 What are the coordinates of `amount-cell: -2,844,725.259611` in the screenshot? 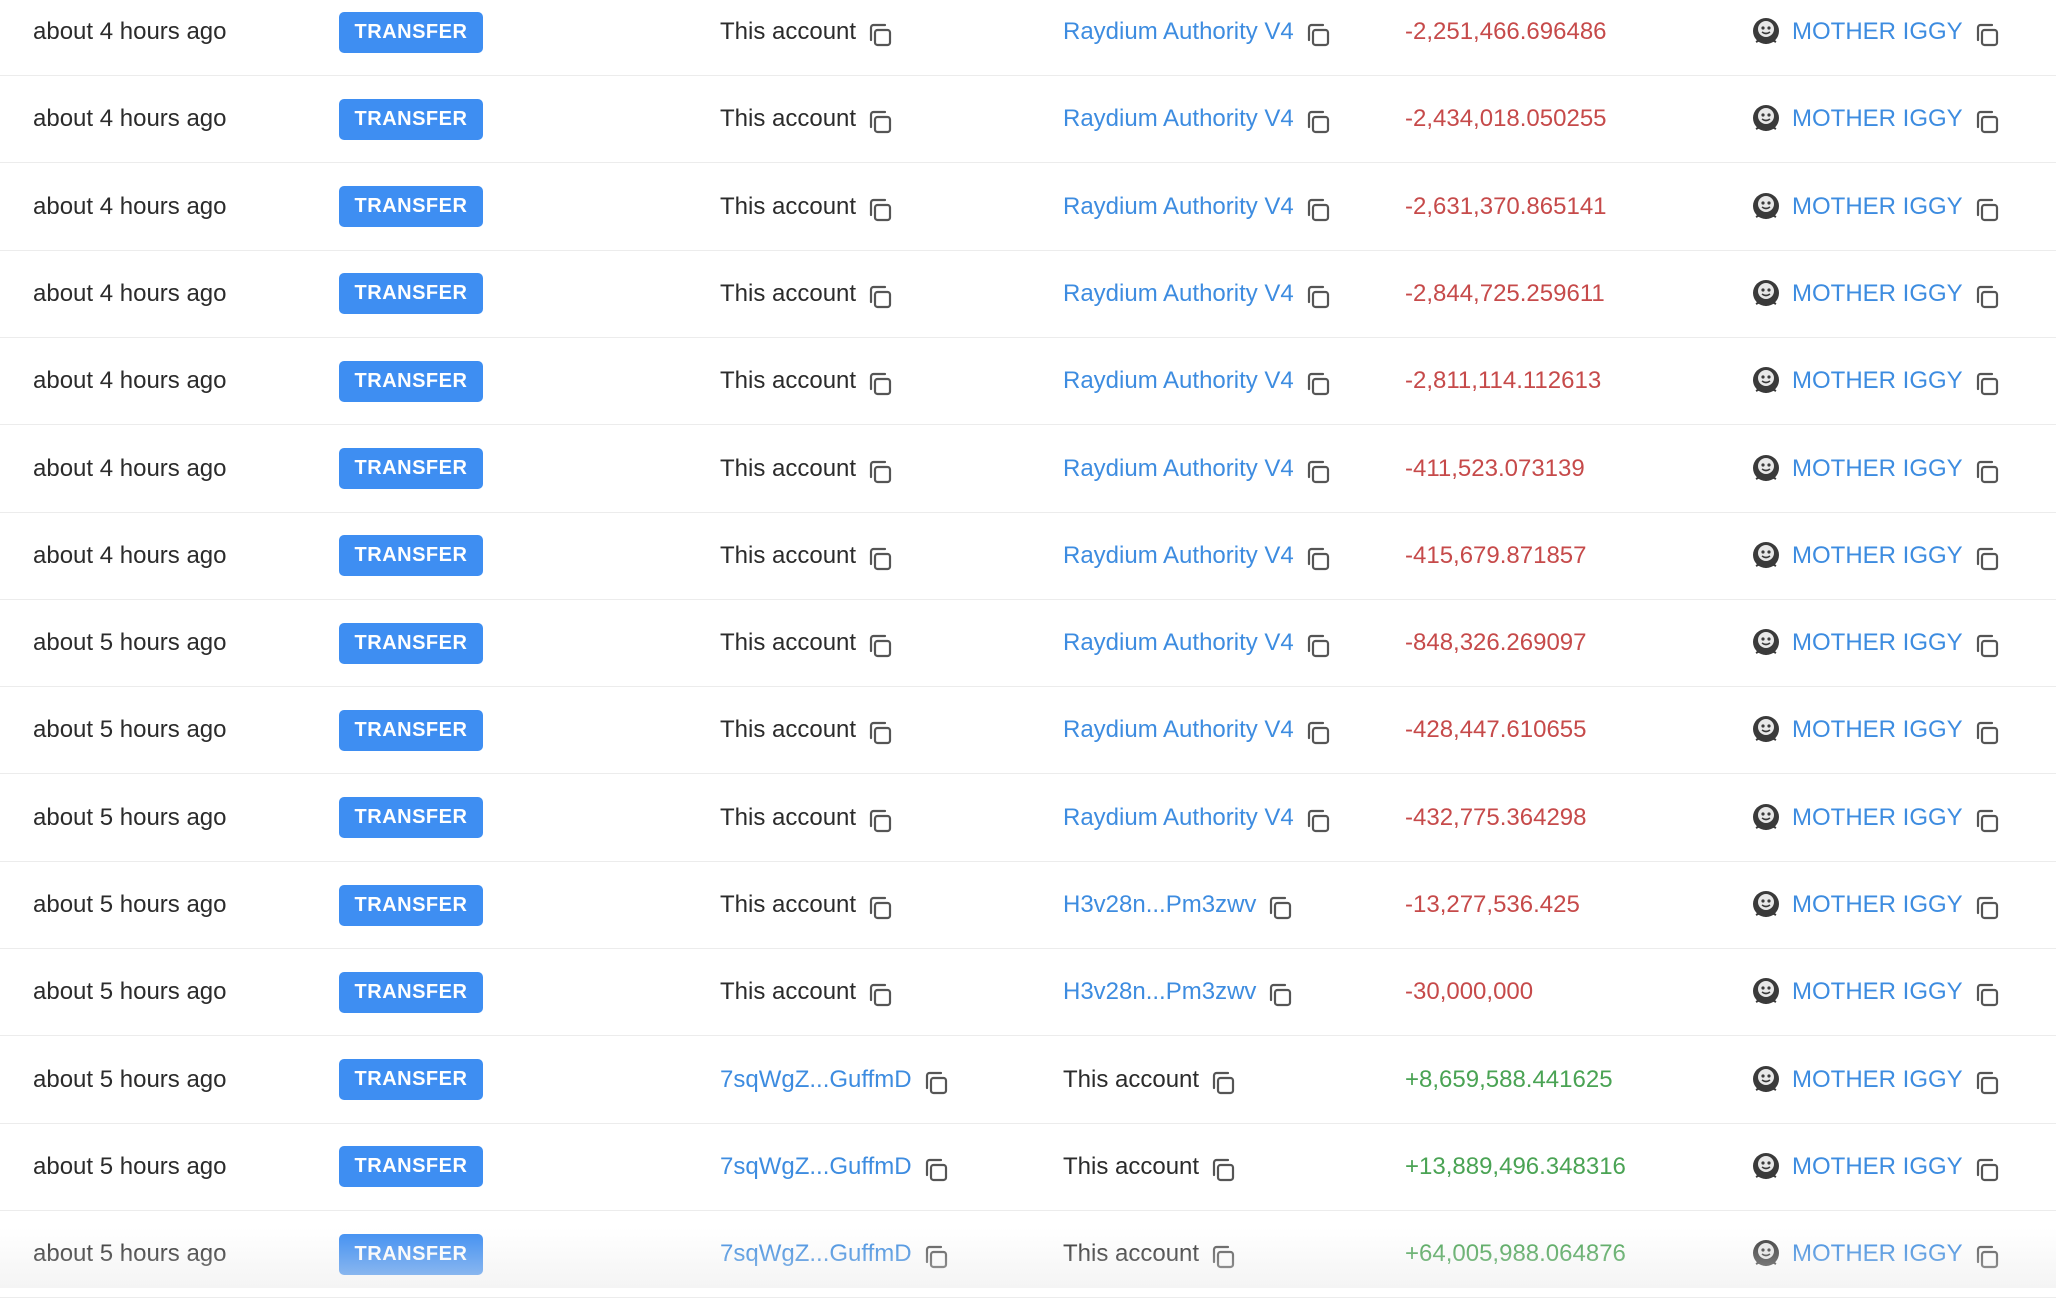 It's located at (1505, 294).